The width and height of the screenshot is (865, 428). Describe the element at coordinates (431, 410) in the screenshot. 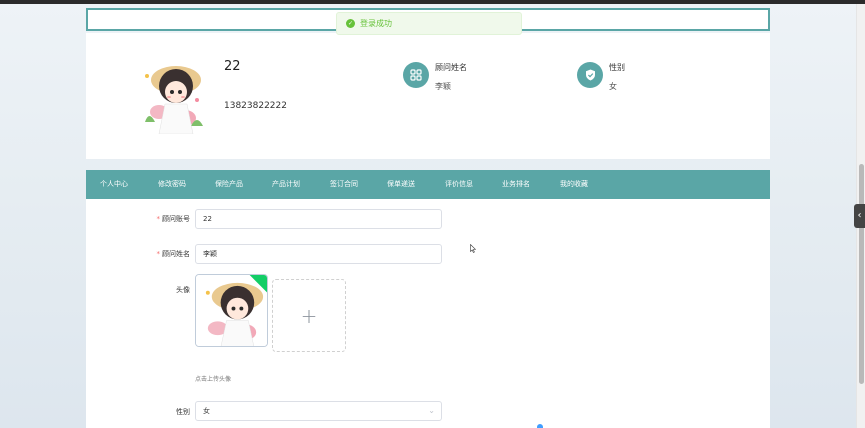

I see `chevron-down-icon: ⌄` at that location.